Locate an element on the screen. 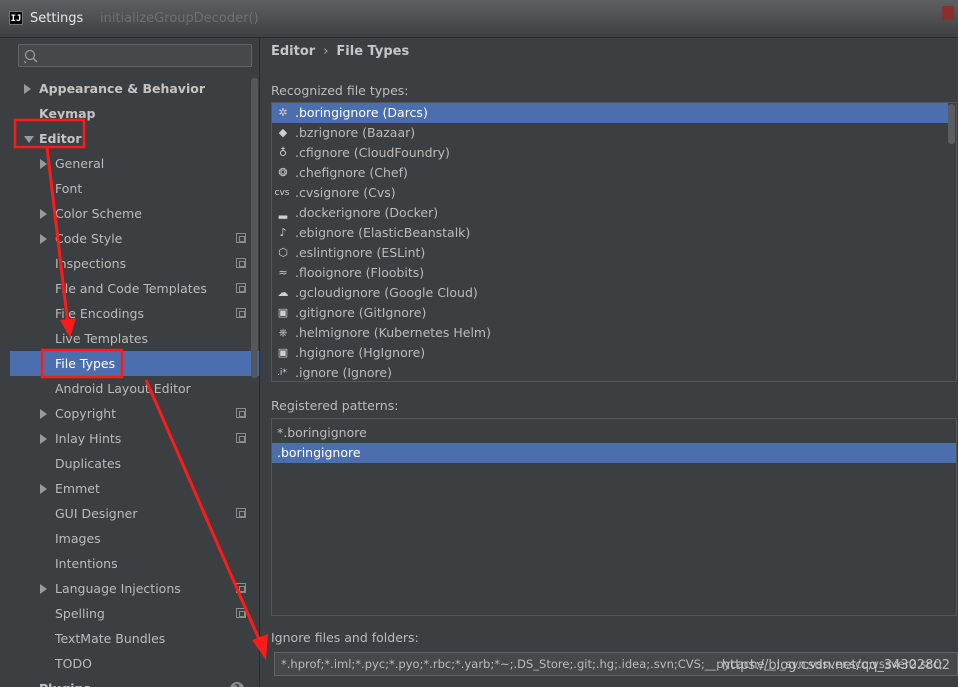 This screenshot has height=687, width=958. settings-search-input is located at coordinates (141, 55).